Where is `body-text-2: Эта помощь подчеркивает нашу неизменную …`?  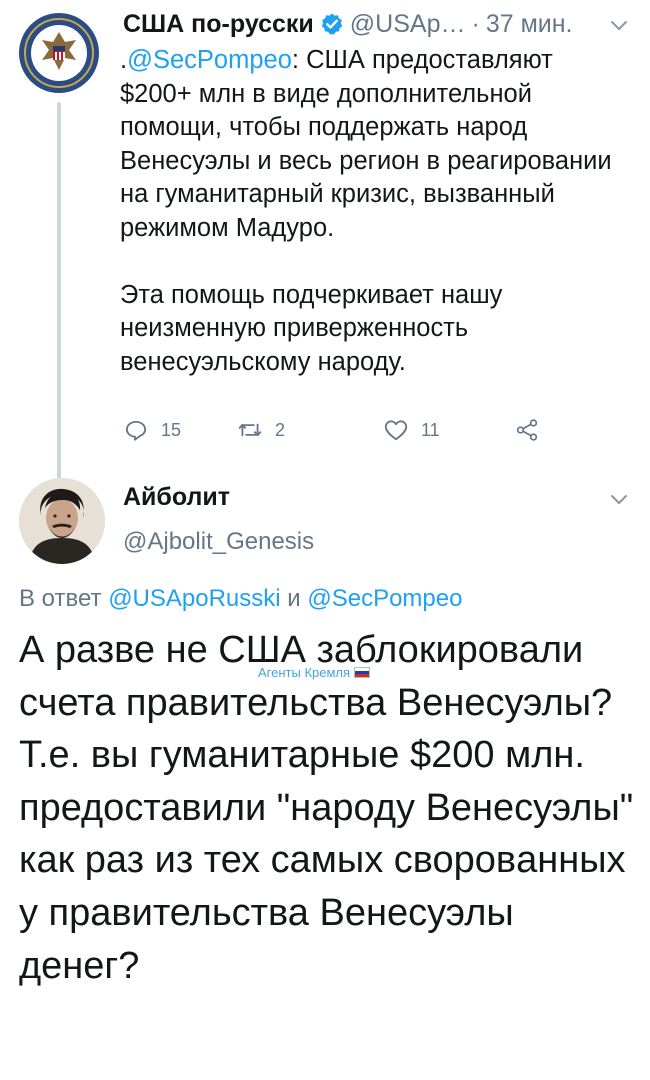 body-text-2: Эта помощь подчеркивает нашу неизменную … is located at coordinates (311, 328).